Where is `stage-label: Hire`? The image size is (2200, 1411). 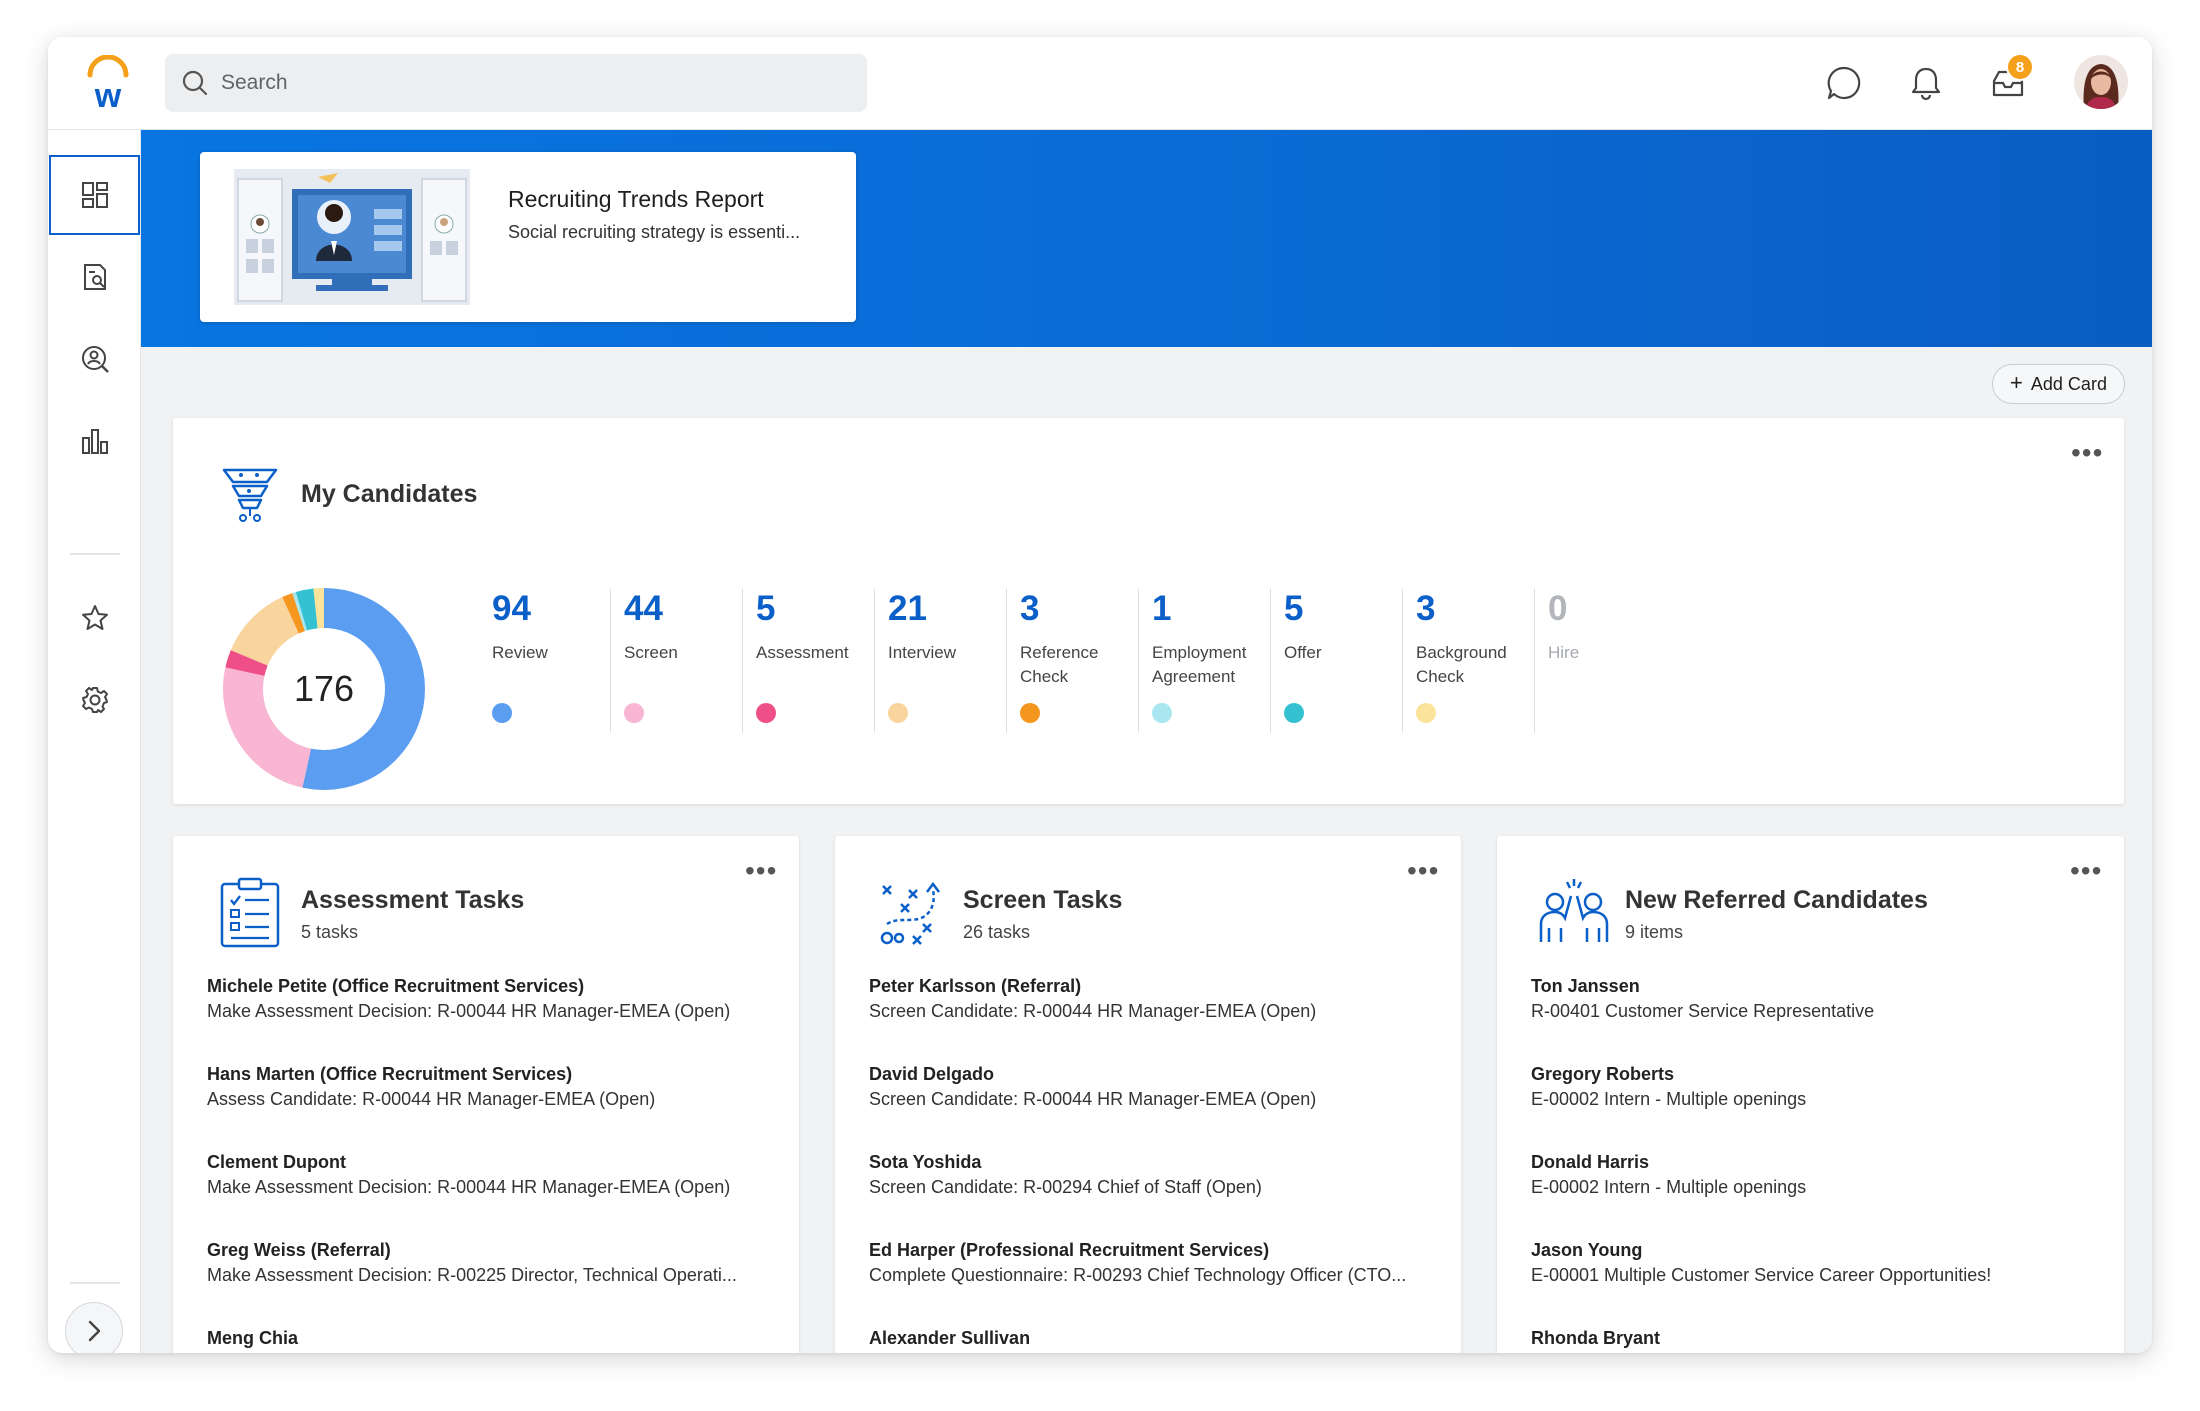
stage-label: Hire is located at coordinates (1610, 653).